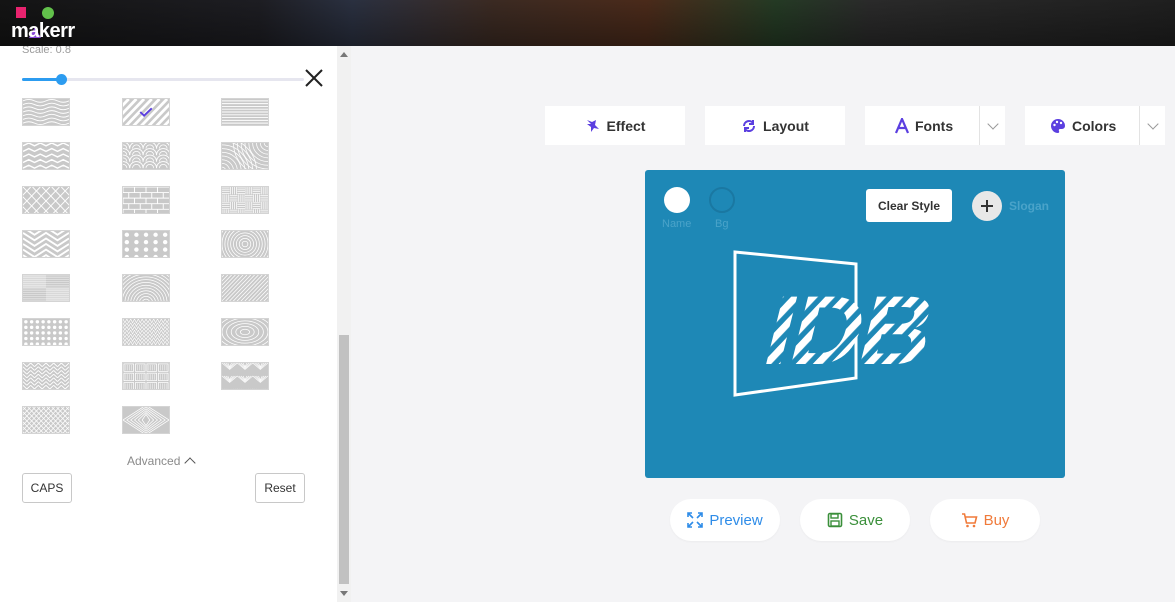 The height and width of the screenshot is (602, 1175). Describe the element at coordinates (722, 200) in the screenshot. I see `bg-color-swatch` at that location.